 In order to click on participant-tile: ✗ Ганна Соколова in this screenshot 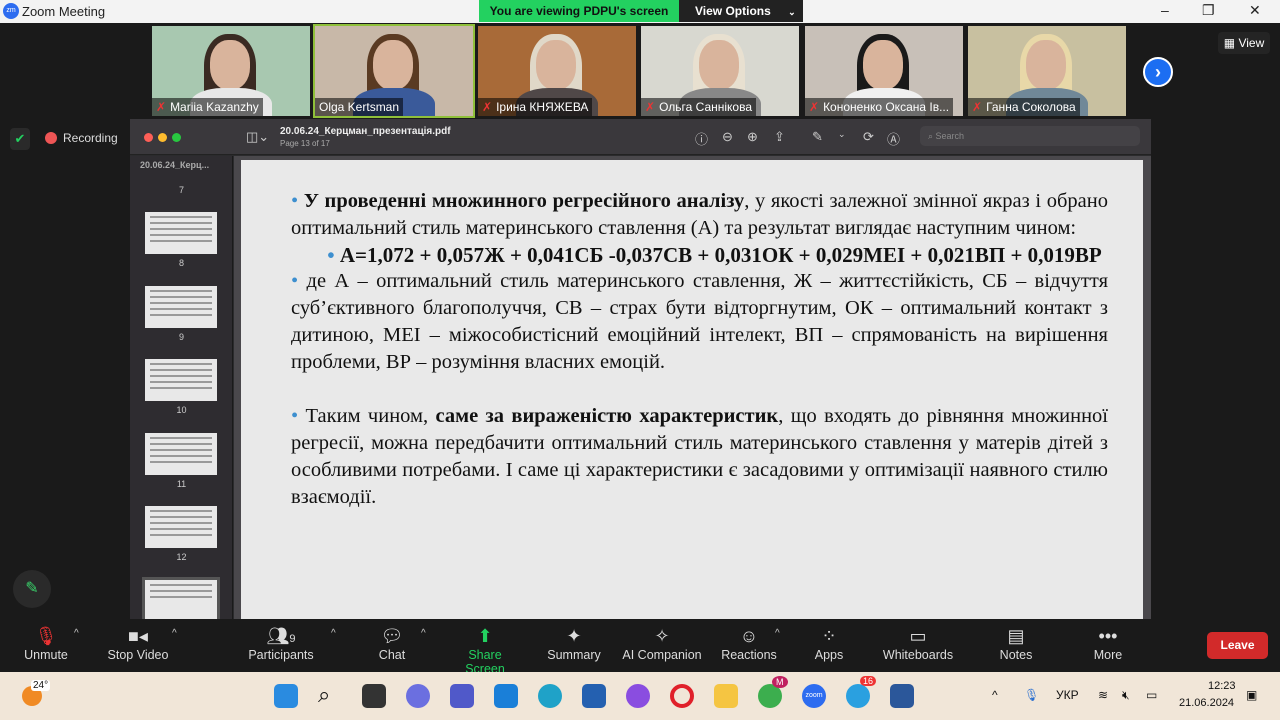, I will do `click(1047, 71)`.